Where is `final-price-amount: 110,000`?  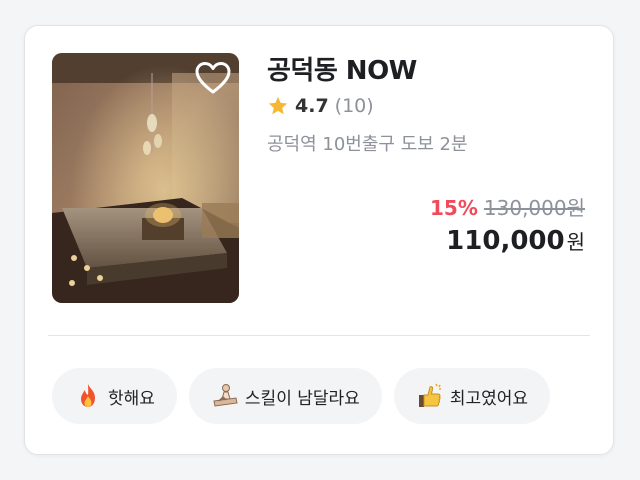 final-price-amount: 110,000 is located at coordinates (505, 241).